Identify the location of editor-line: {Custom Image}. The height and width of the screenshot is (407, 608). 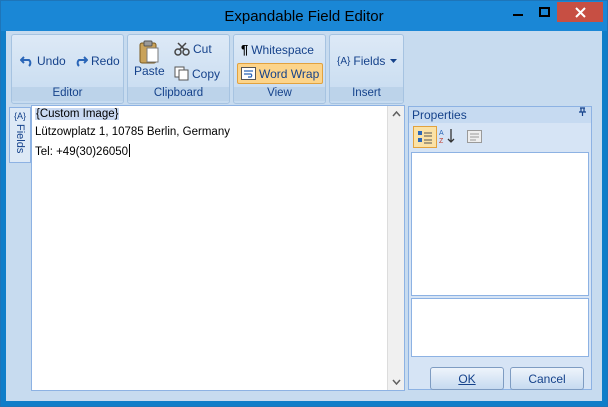
(77, 114).